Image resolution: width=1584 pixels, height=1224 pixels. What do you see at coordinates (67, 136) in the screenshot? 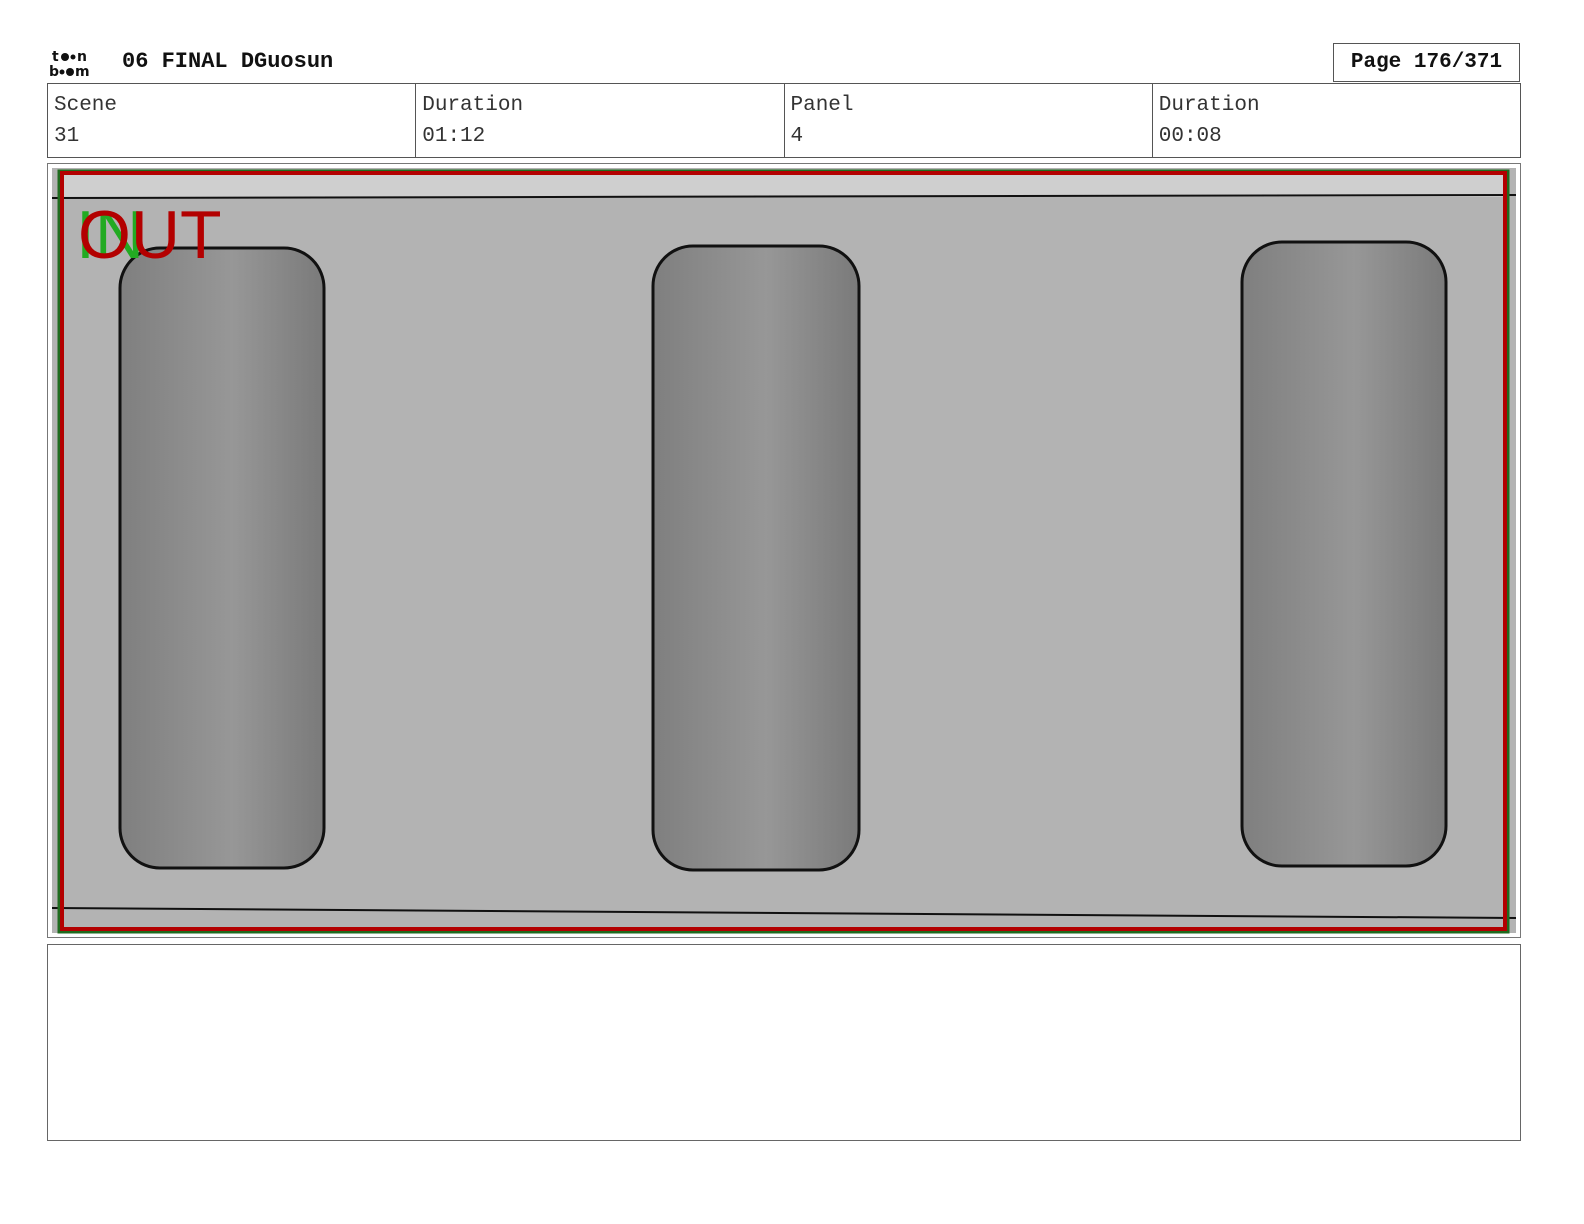
I see `scene-value: 31` at bounding box center [67, 136].